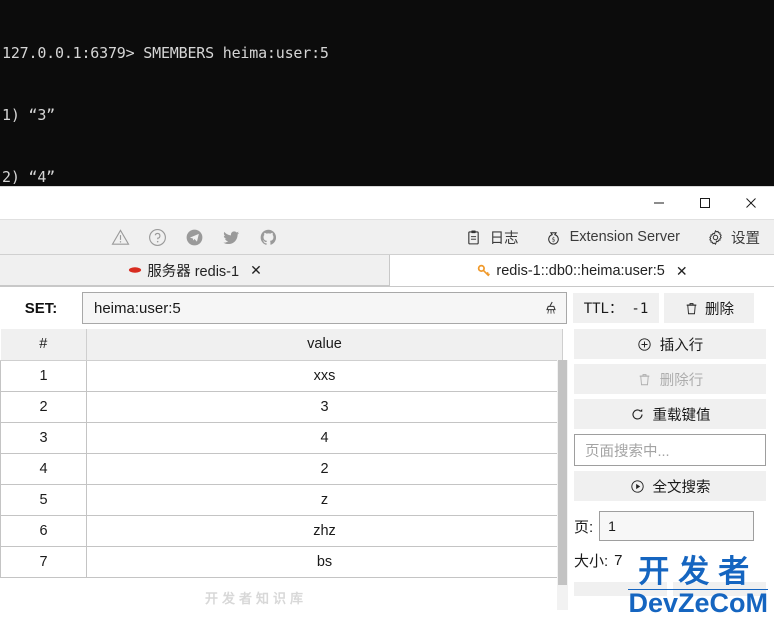 This screenshot has height=619, width=774. Describe the element at coordinates (670, 560) in the screenshot. I see `size-row: 大小: 7` at that location.